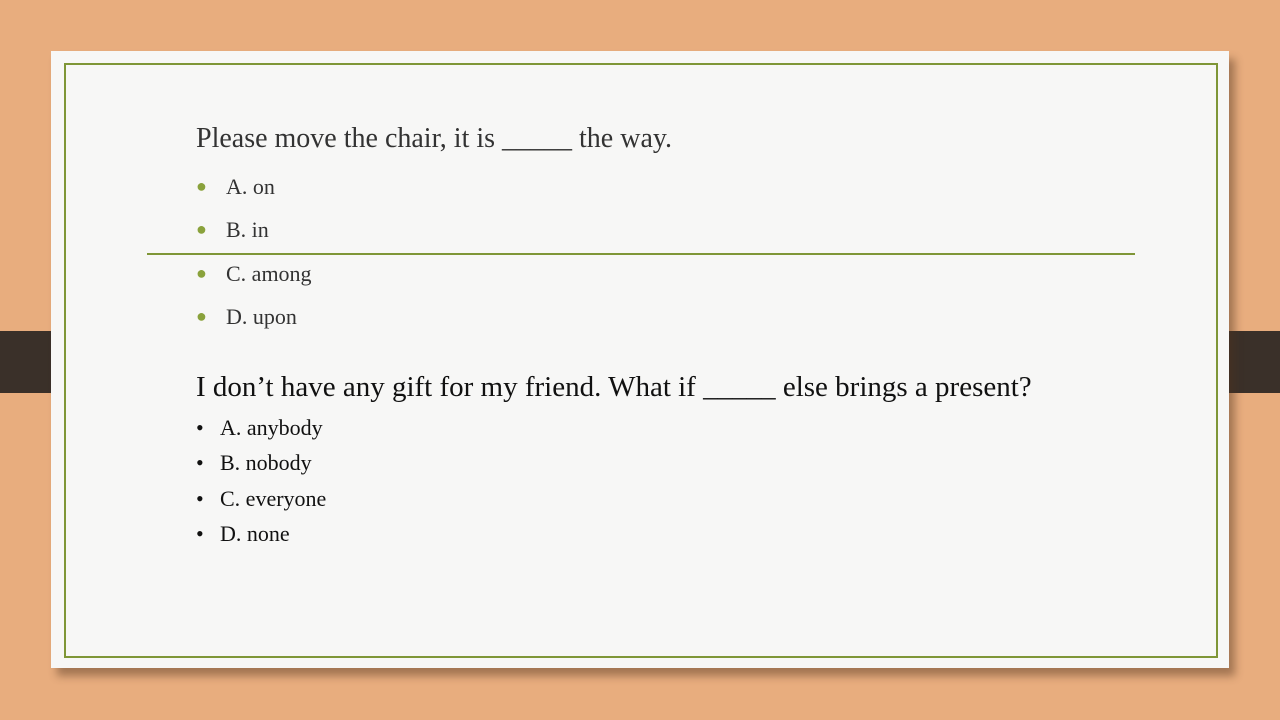 The image size is (1280, 720). I want to click on divider-line, so click(641, 254).